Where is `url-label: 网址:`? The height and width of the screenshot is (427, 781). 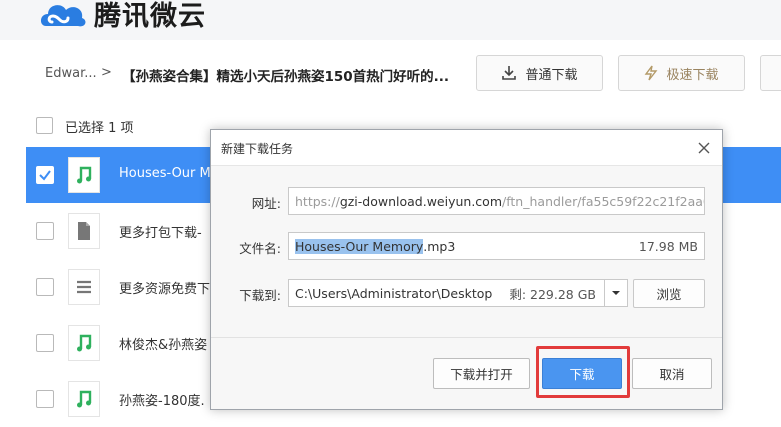
url-label: 网址: is located at coordinates (266, 203).